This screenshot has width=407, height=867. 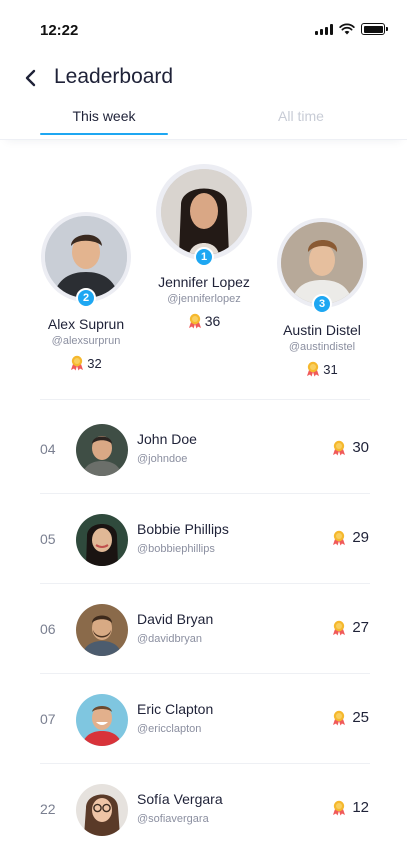 What do you see at coordinates (175, 619) in the screenshot?
I see `list-name: David Bryan` at bounding box center [175, 619].